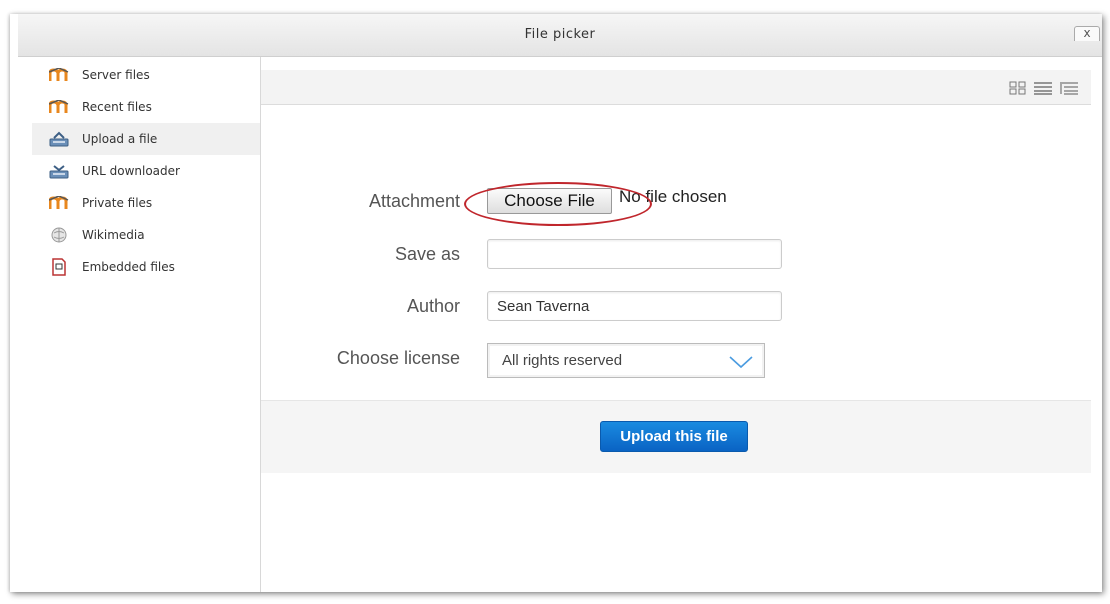 This screenshot has height=604, width=1110. What do you see at coordinates (674, 436) in the screenshot?
I see `upload-this-file-button: Upload this file` at bounding box center [674, 436].